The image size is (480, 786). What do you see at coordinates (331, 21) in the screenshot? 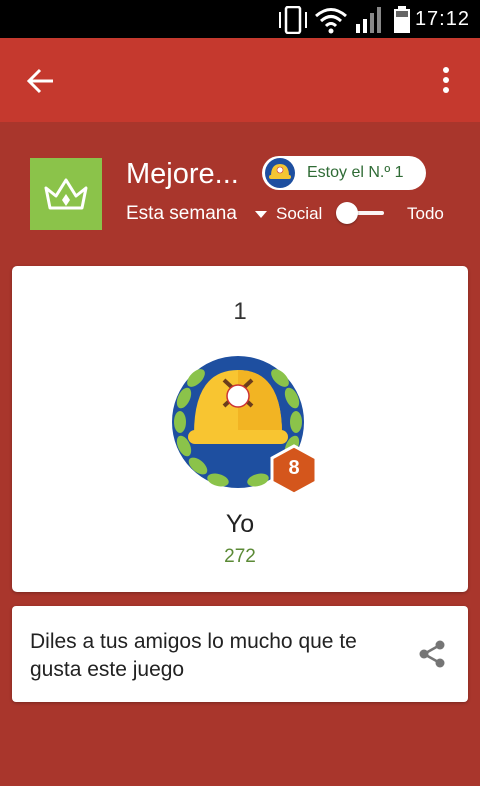
I see `wifi-icon` at bounding box center [331, 21].